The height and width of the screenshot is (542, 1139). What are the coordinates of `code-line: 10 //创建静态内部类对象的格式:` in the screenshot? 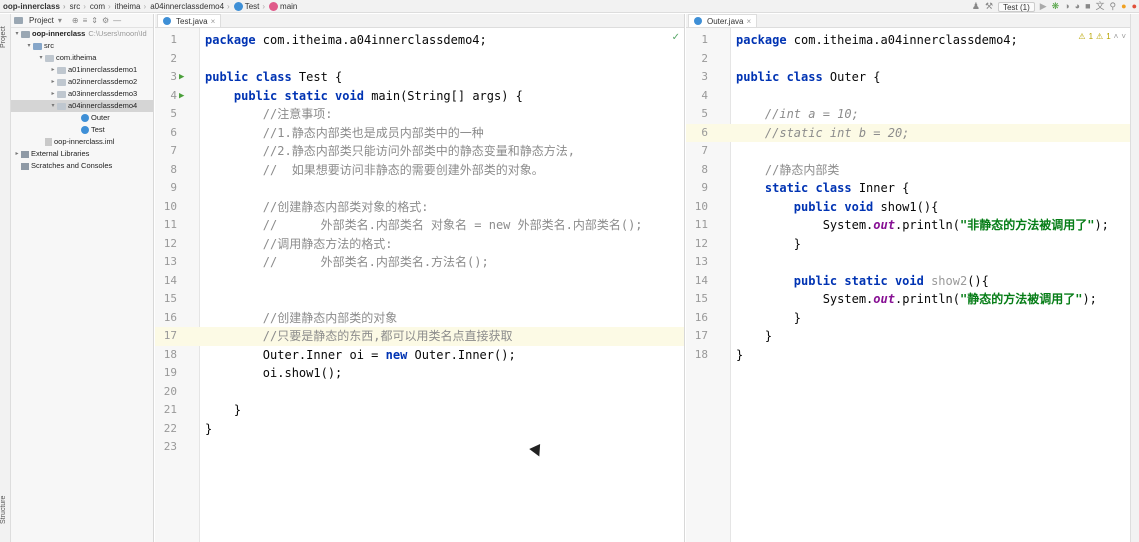 It's located at (419, 207).